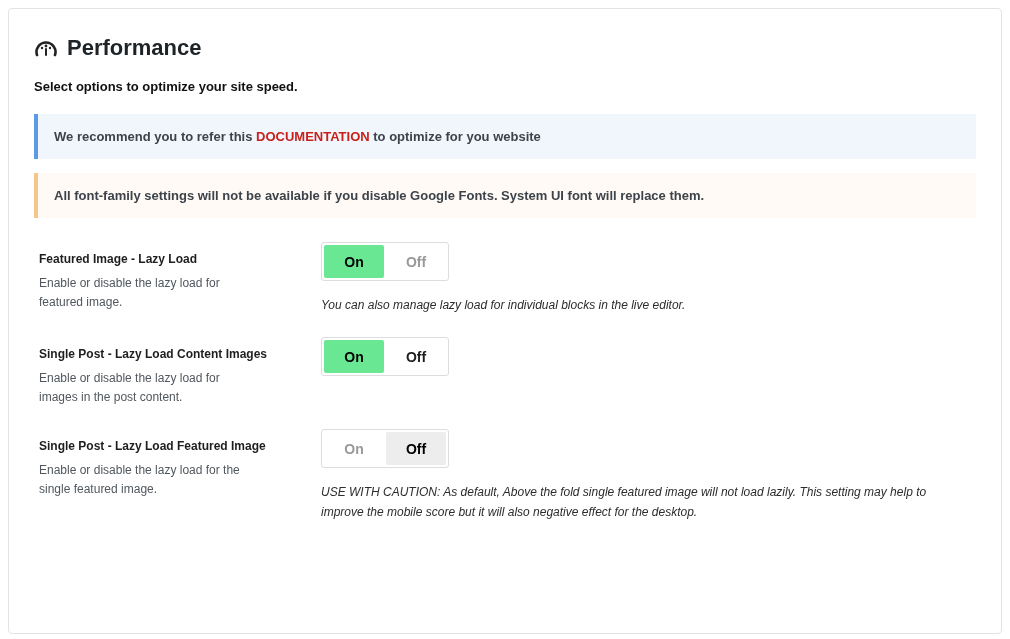 The height and width of the screenshot is (639, 1010). What do you see at coordinates (140, 480) in the screenshot?
I see `setting-description: Enable or disable the lazy load for the single featured image.` at bounding box center [140, 480].